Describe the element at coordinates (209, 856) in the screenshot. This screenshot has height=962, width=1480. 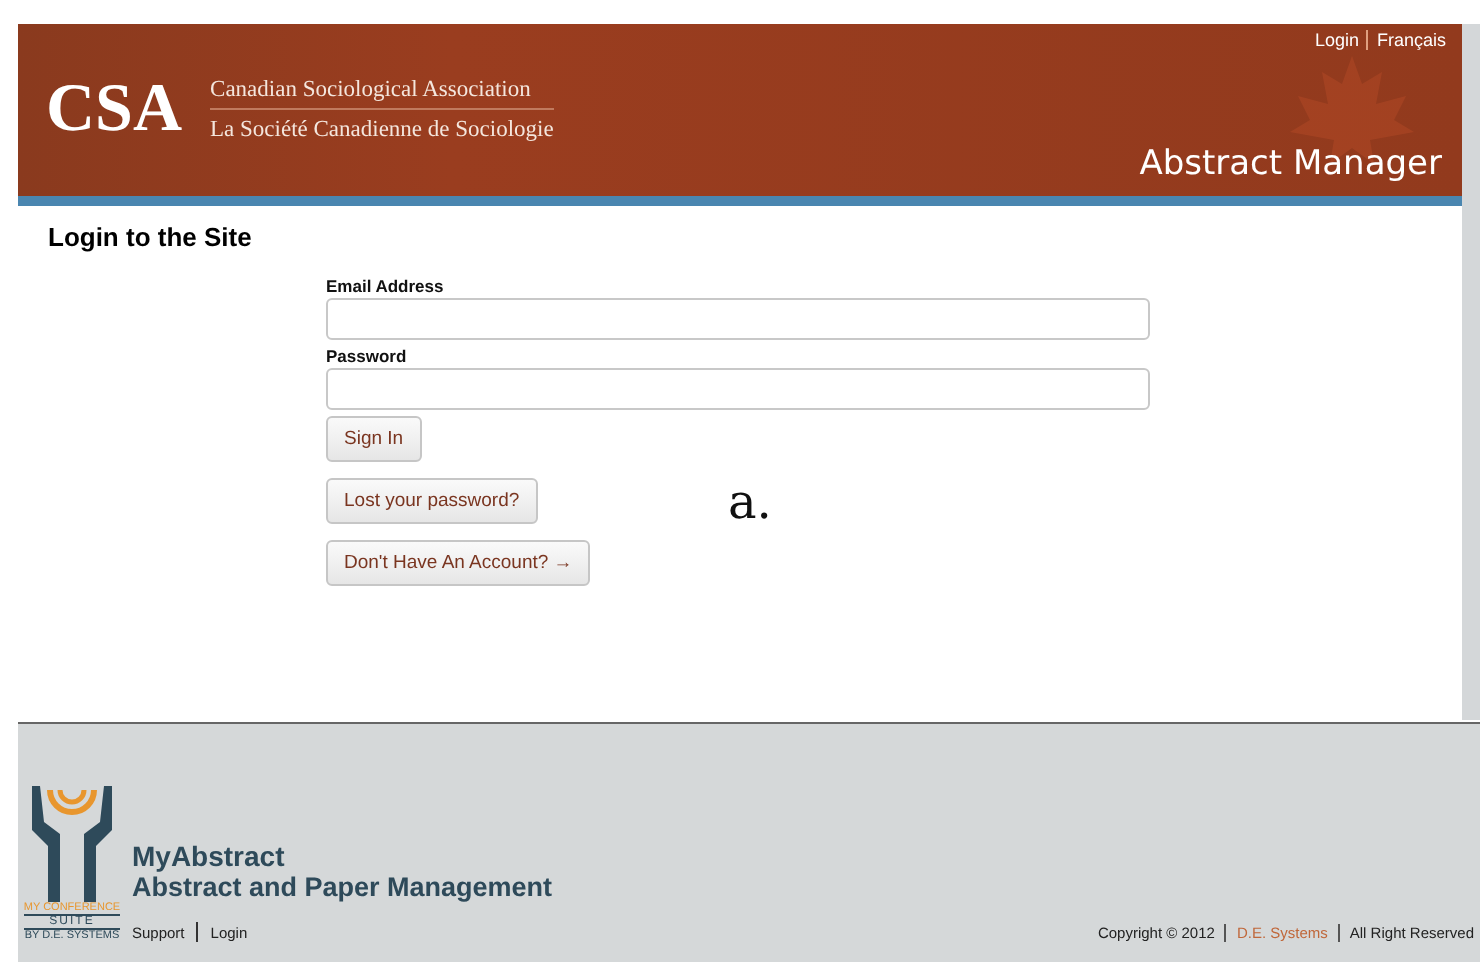
I see `product-name: MyAbstract` at that location.